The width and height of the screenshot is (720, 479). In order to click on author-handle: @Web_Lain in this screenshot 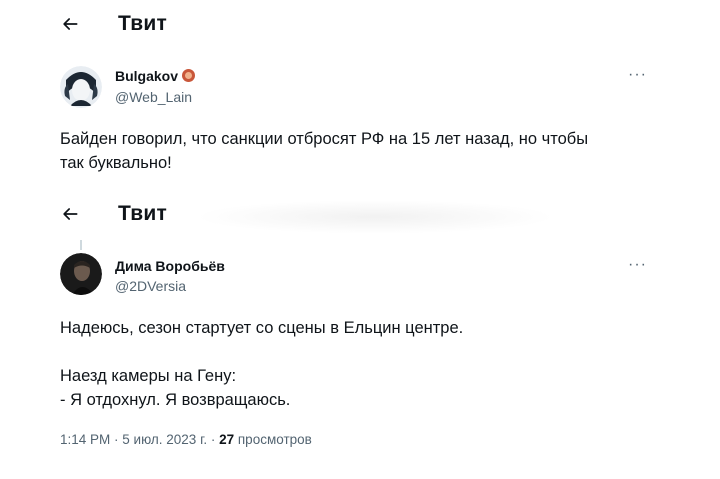, I will do `click(153, 97)`.